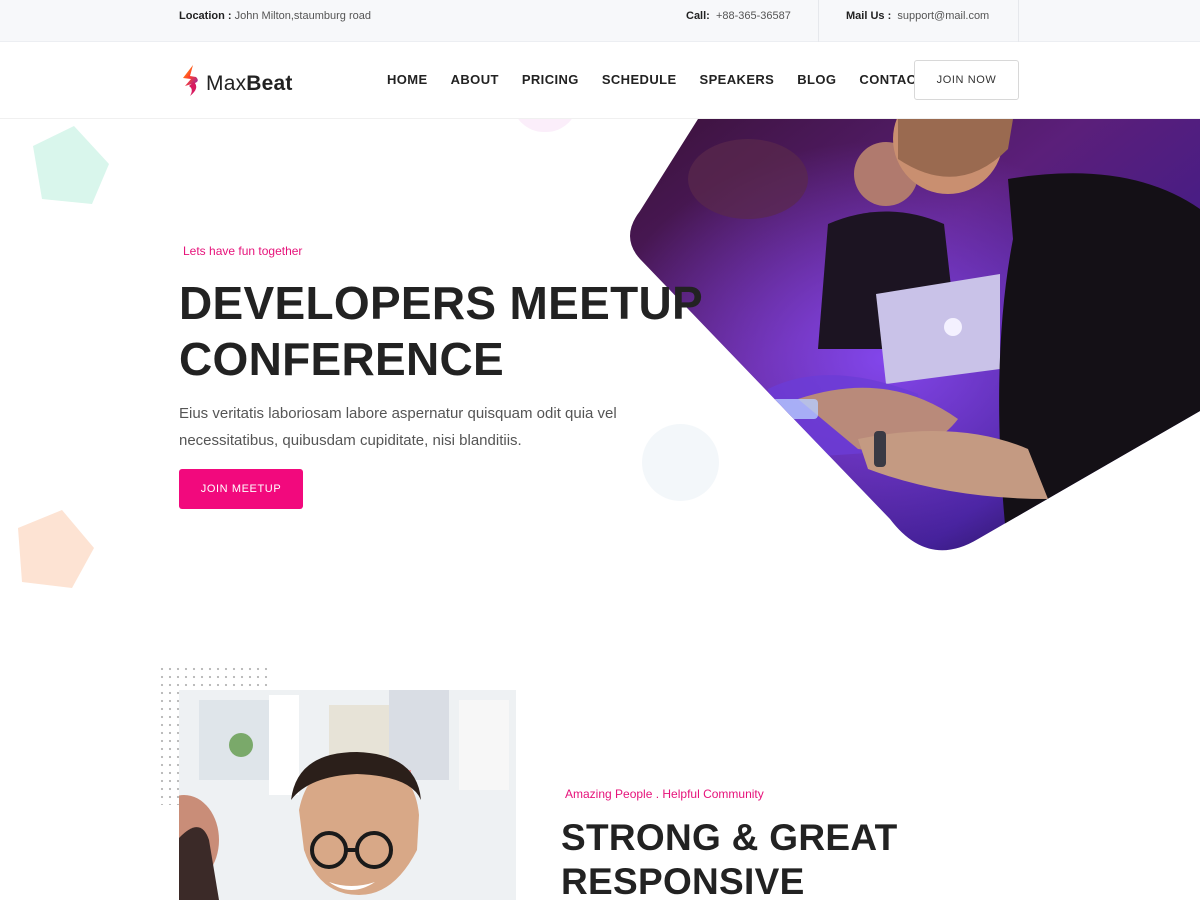 This screenshot has width=1200, height=900. I want to click on hero-title-line2: CONFERENCE, so click(342, 359).